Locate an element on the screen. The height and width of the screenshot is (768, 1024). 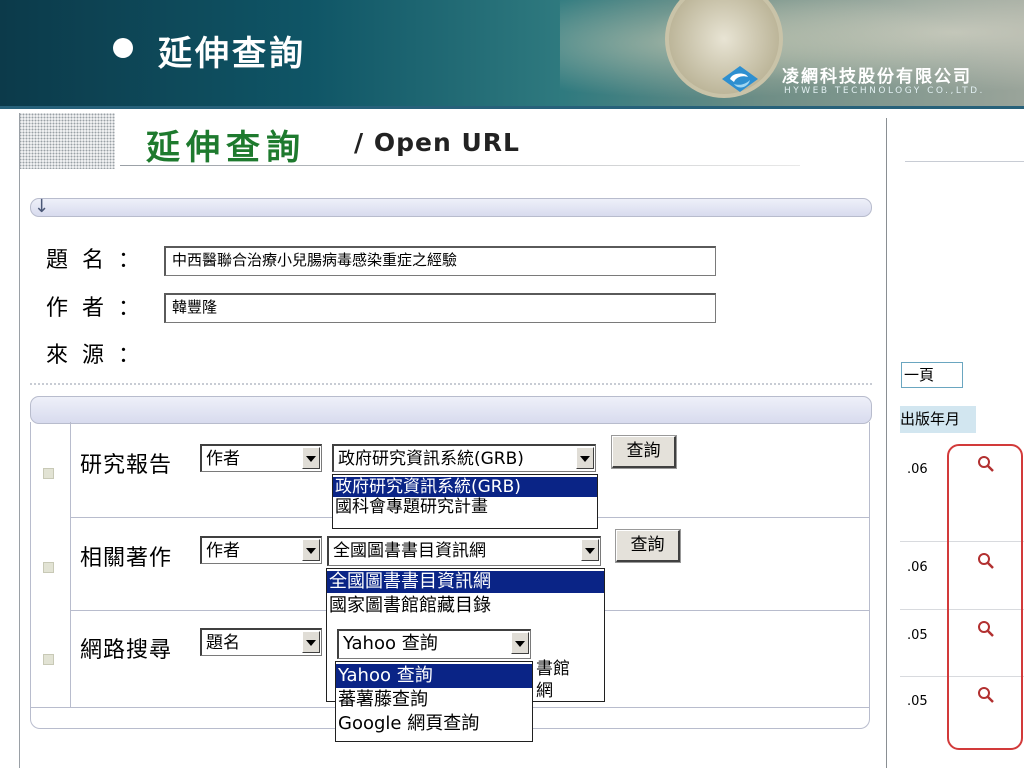
highlight-frame is located at coordinates (985, 597).